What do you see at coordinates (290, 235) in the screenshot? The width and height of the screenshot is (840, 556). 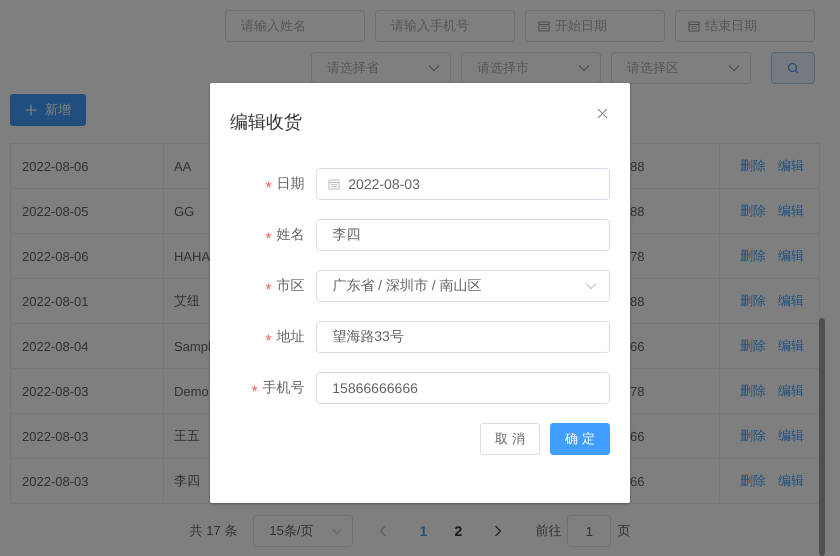 I see `field-label: 姓名` at bounding box center [290, 235].